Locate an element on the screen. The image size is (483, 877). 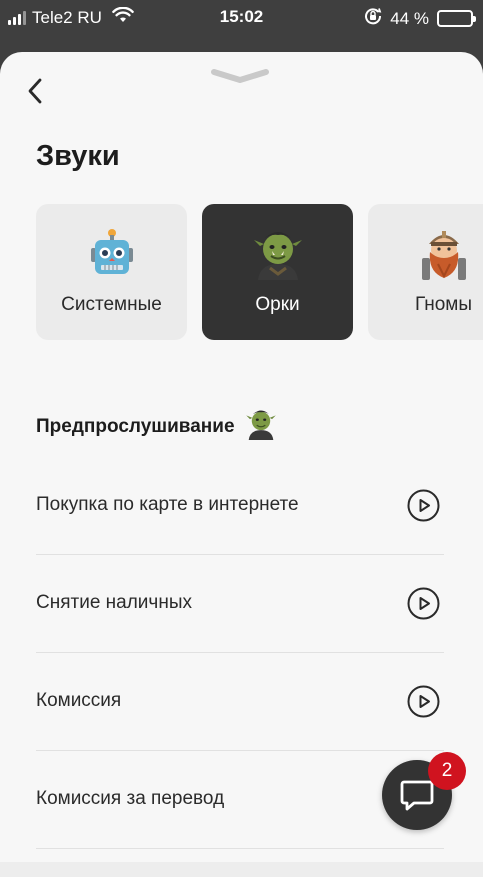
sound-label: Комиссия is located at coordinates (79, 700).